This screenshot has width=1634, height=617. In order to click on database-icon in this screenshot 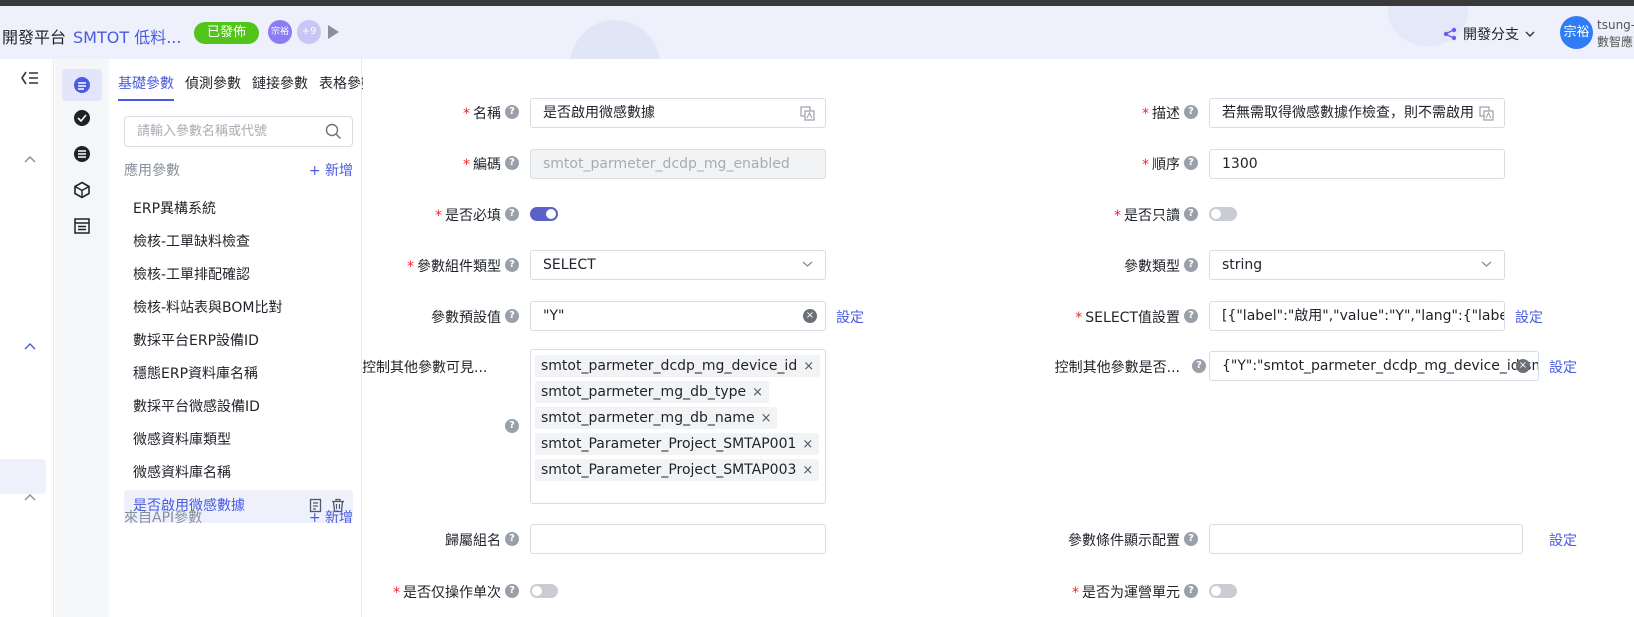, I will do `click(82, 85)`.